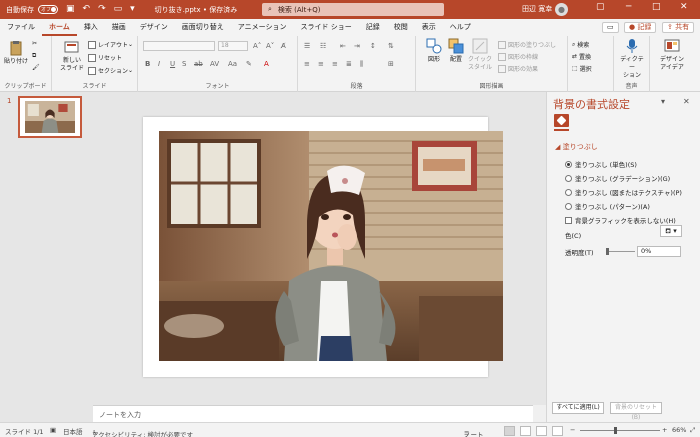 The height and width of the screenshot is (437, 700). Describe the element at coordinates (640, 27) in the screenshot. I see `record-button: ● 記録` at that location.